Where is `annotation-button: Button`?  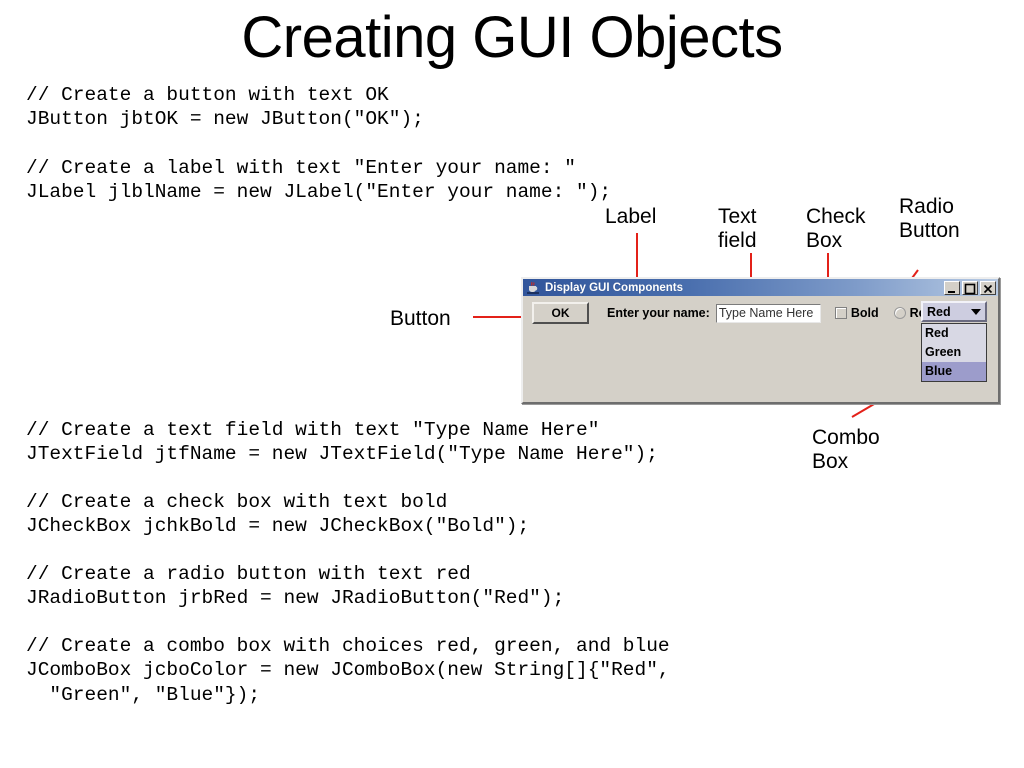
annotation-button: Button is located at coordinates (420, 318).